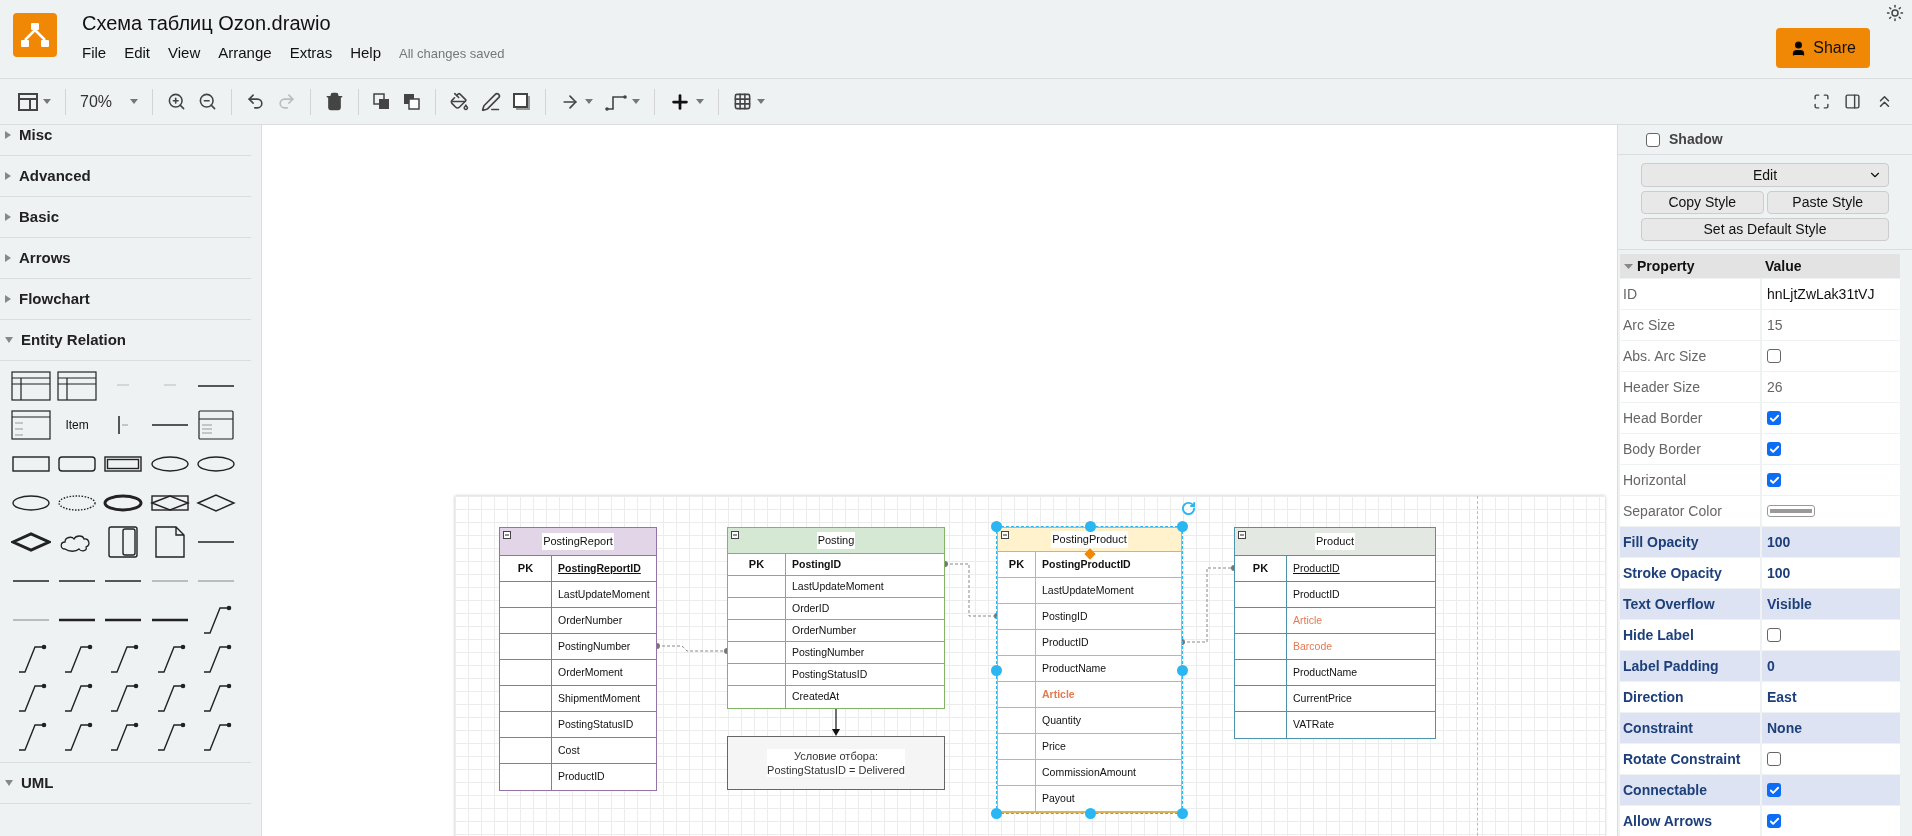 The width and height of the screenshot is (1912, 836). I want to click on sidebar-section: Basic, so click(125, 217).